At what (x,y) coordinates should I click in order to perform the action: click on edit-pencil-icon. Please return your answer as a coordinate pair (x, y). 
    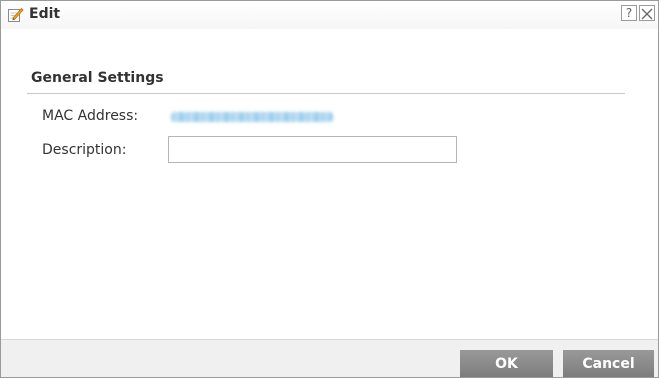
    Looking at the image, I should click on (15, 14).